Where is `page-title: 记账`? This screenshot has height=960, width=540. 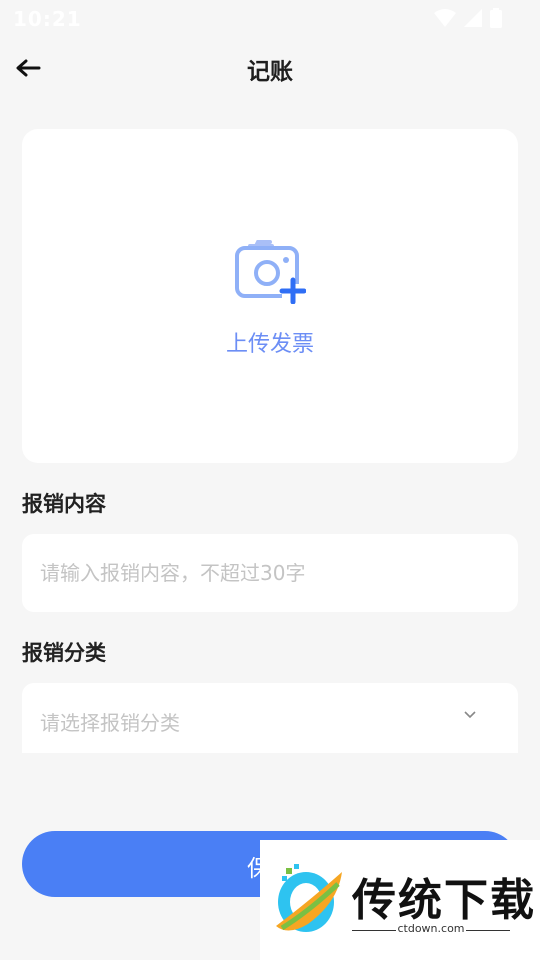 page-title: 记账 is located at coordinates (270, 72).